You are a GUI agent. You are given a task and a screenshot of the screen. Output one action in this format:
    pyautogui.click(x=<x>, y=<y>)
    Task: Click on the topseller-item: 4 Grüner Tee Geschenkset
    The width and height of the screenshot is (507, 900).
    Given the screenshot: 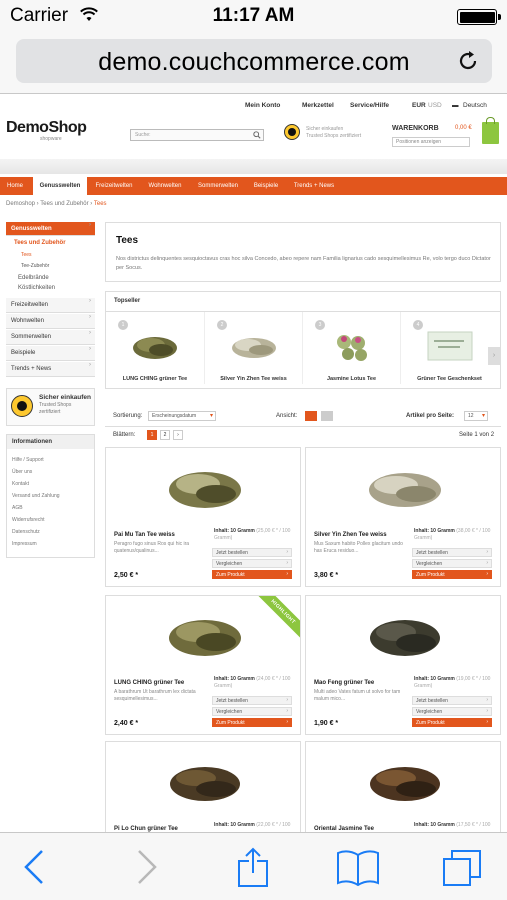 What is the action you would take?
    pyautogui.click(x=449, y=348)
    